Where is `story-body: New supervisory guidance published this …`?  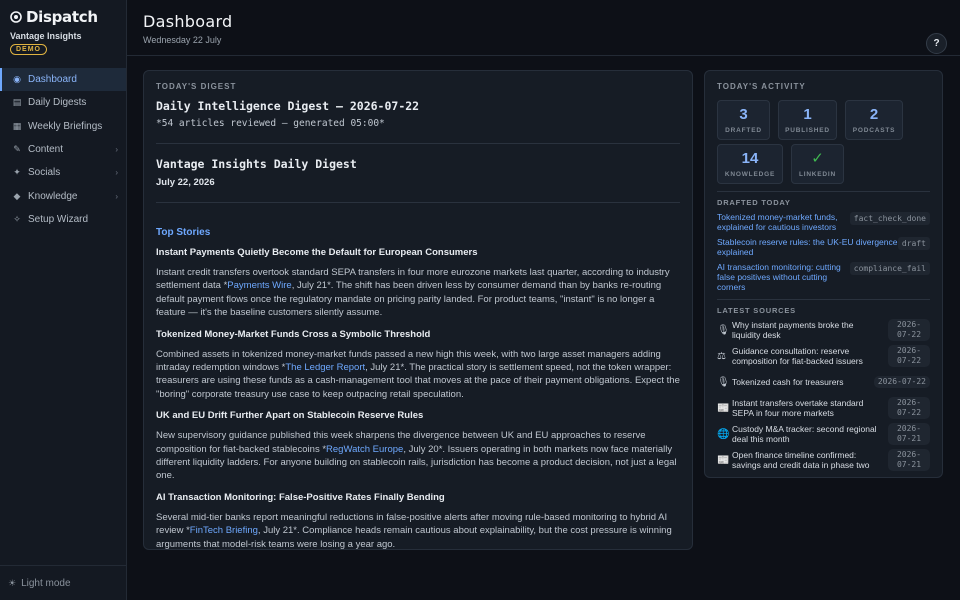 story-body: New supervisory guidance published this … is located at coordinates (416, 456).